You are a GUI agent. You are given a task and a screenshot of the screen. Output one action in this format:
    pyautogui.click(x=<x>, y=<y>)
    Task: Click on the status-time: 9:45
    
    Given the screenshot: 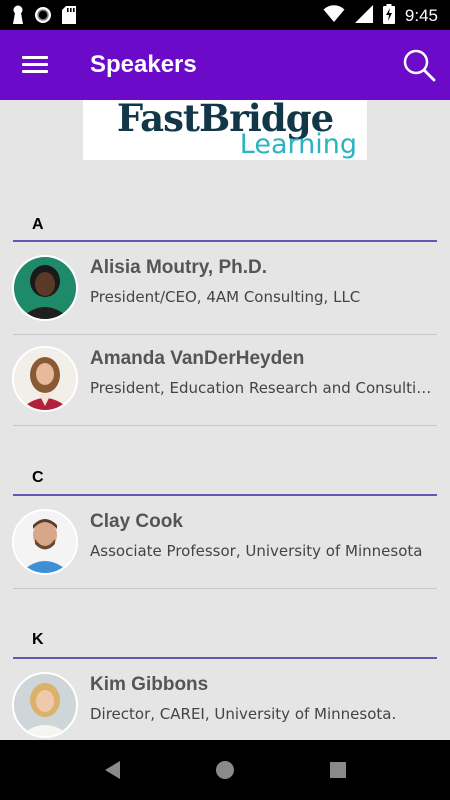 What is the action you would take?
    pyautogui.click(x=421, y=15)
    